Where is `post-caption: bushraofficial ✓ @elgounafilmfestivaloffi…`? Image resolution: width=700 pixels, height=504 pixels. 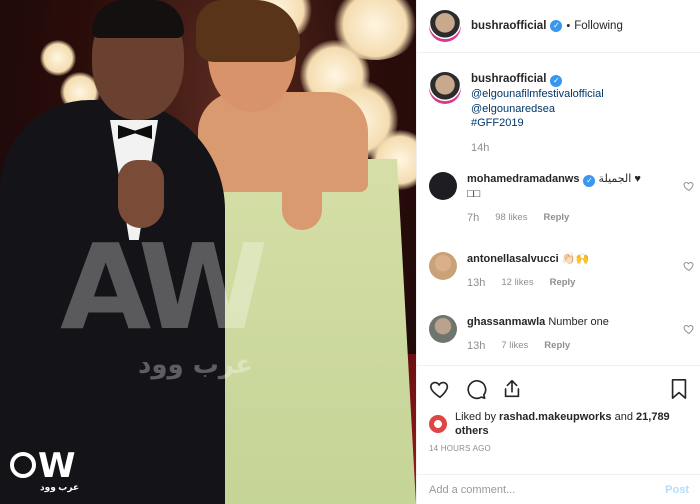
post-caption: bushraofficial ✓ @elgounafilmfestivaloffi… is located at coordinates (560, 113).